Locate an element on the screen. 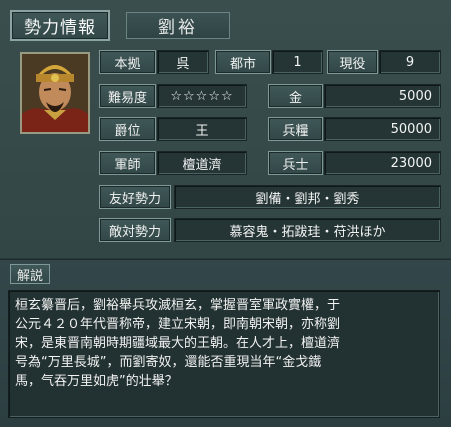 The height and width of the screenshot is (427, 451). gold-label: 金 is located at coordinates (295, 96).